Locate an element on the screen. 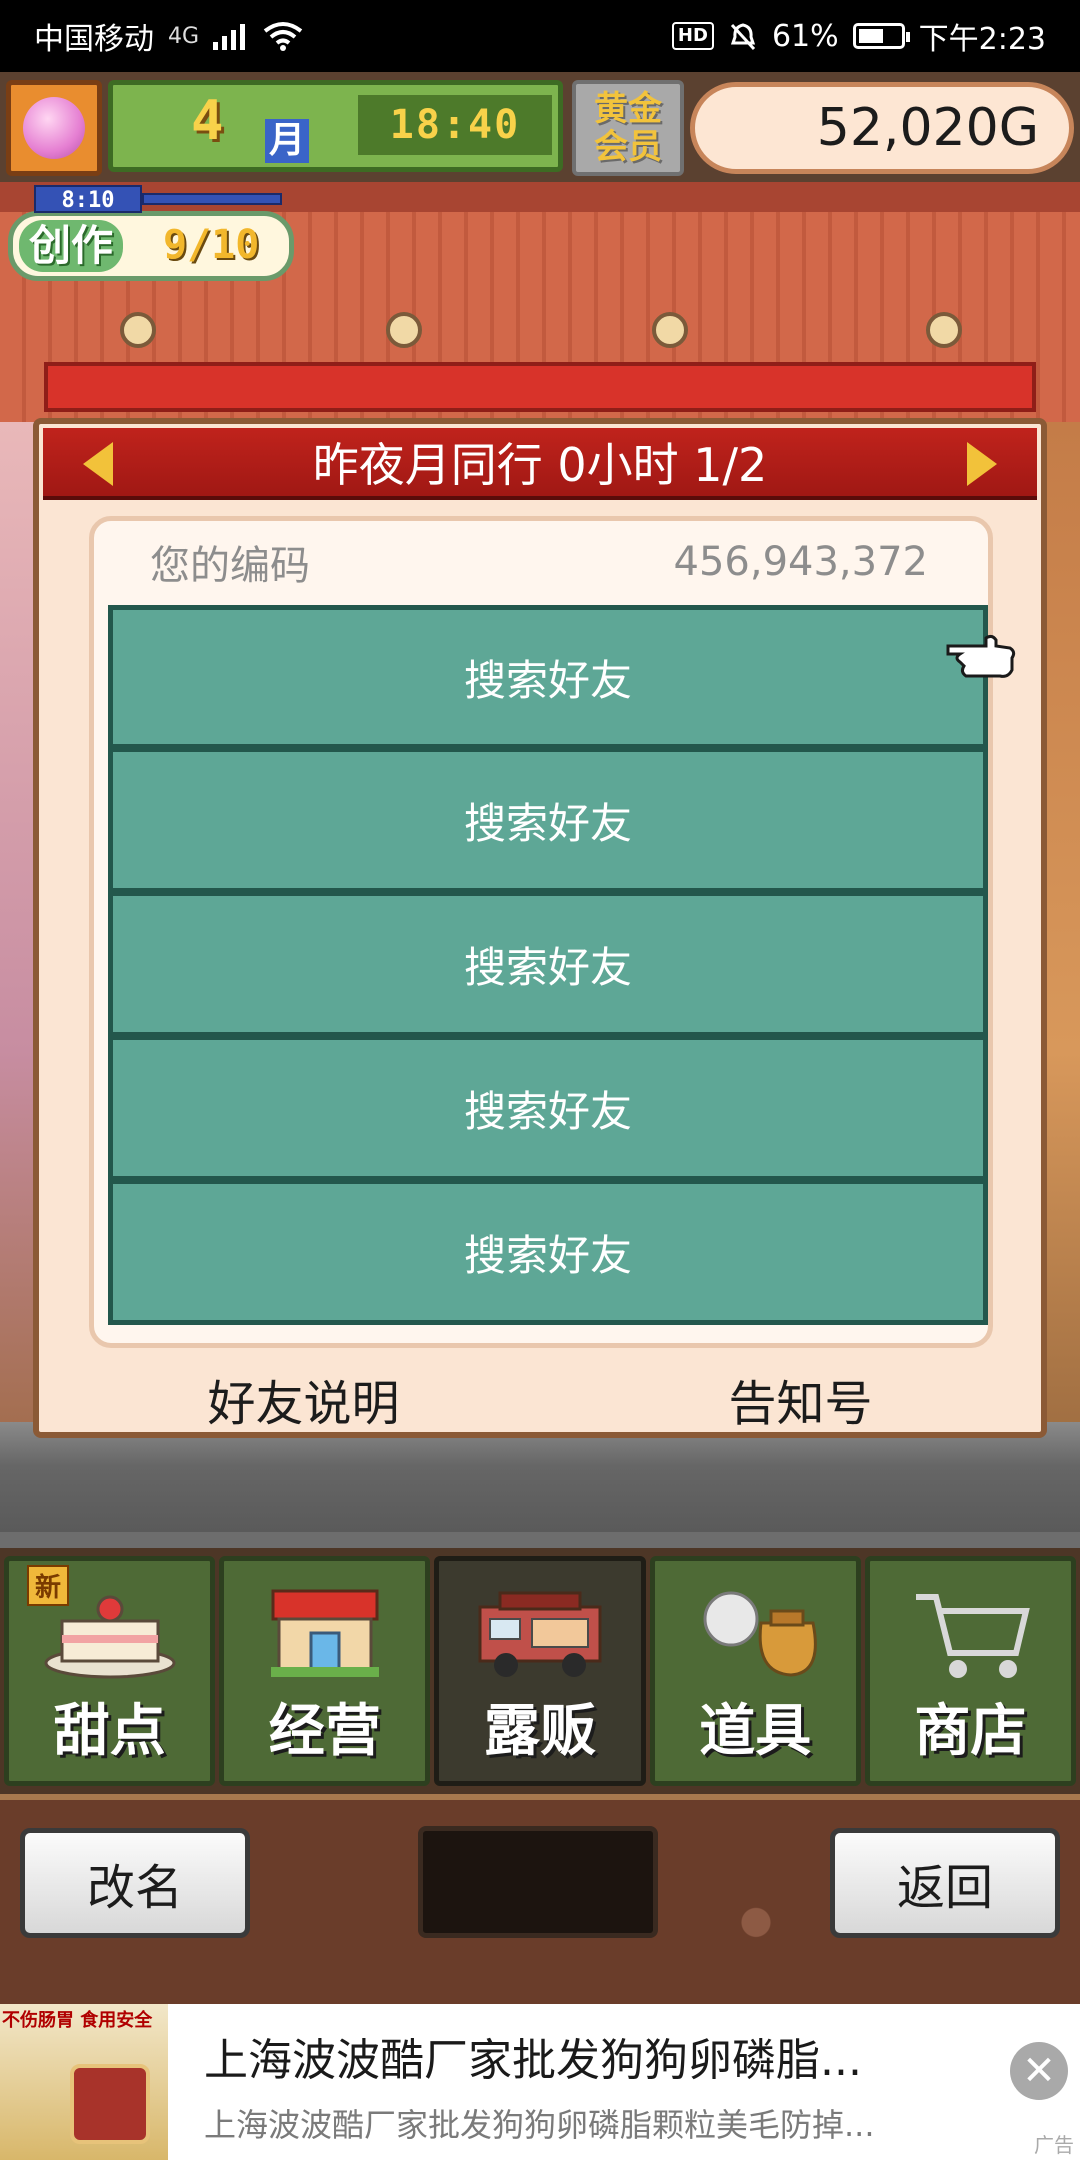  menu-label: 经营 is located at coordinates (324, 1731).